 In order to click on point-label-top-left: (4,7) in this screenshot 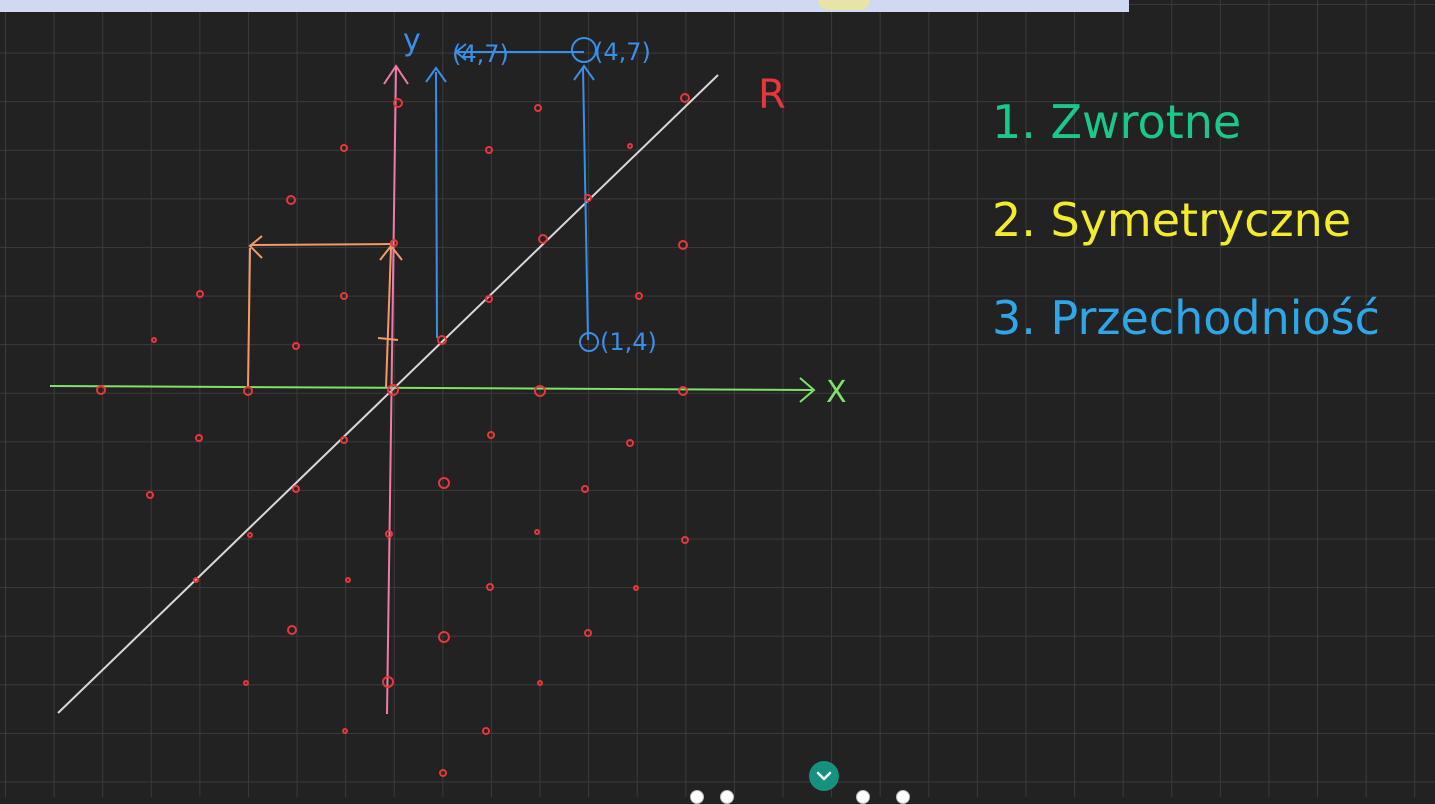, I will do `click(480, 54)`.